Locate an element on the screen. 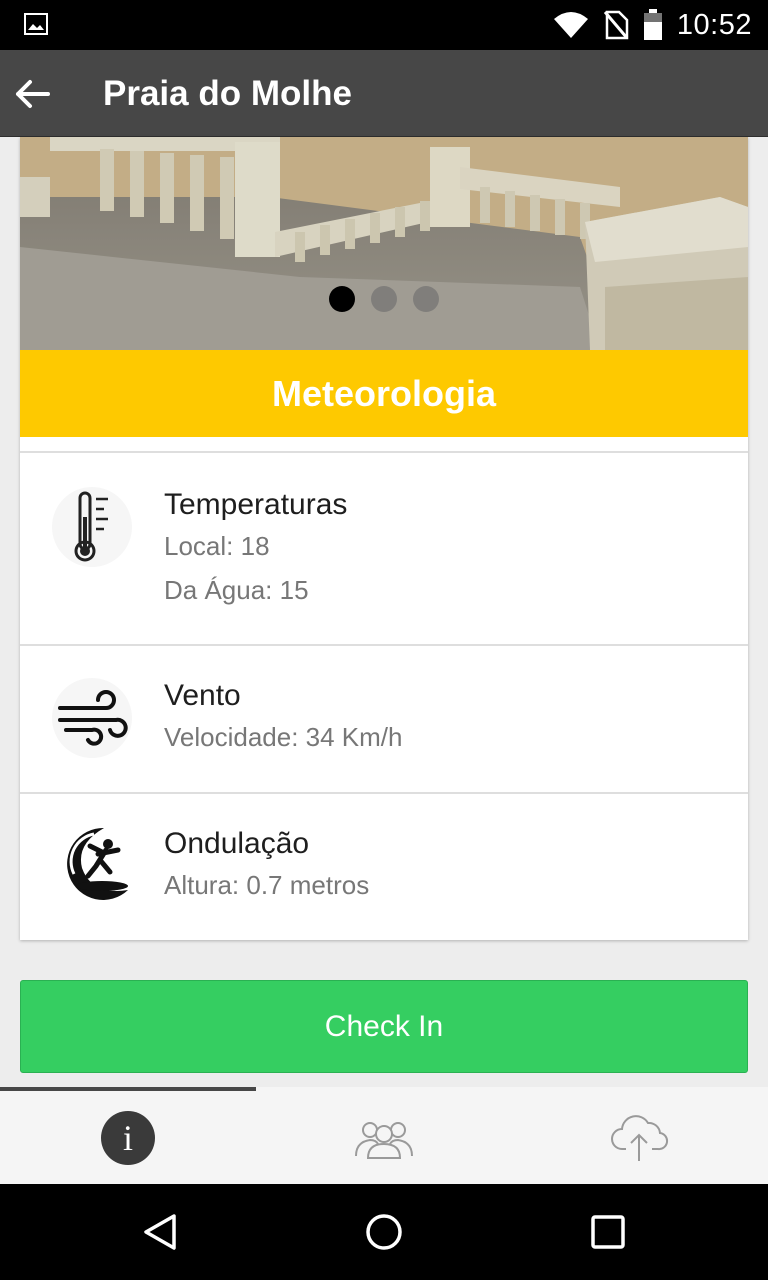  swell-height: Altura: 0.7 metros is located at coordinates (267, 885).